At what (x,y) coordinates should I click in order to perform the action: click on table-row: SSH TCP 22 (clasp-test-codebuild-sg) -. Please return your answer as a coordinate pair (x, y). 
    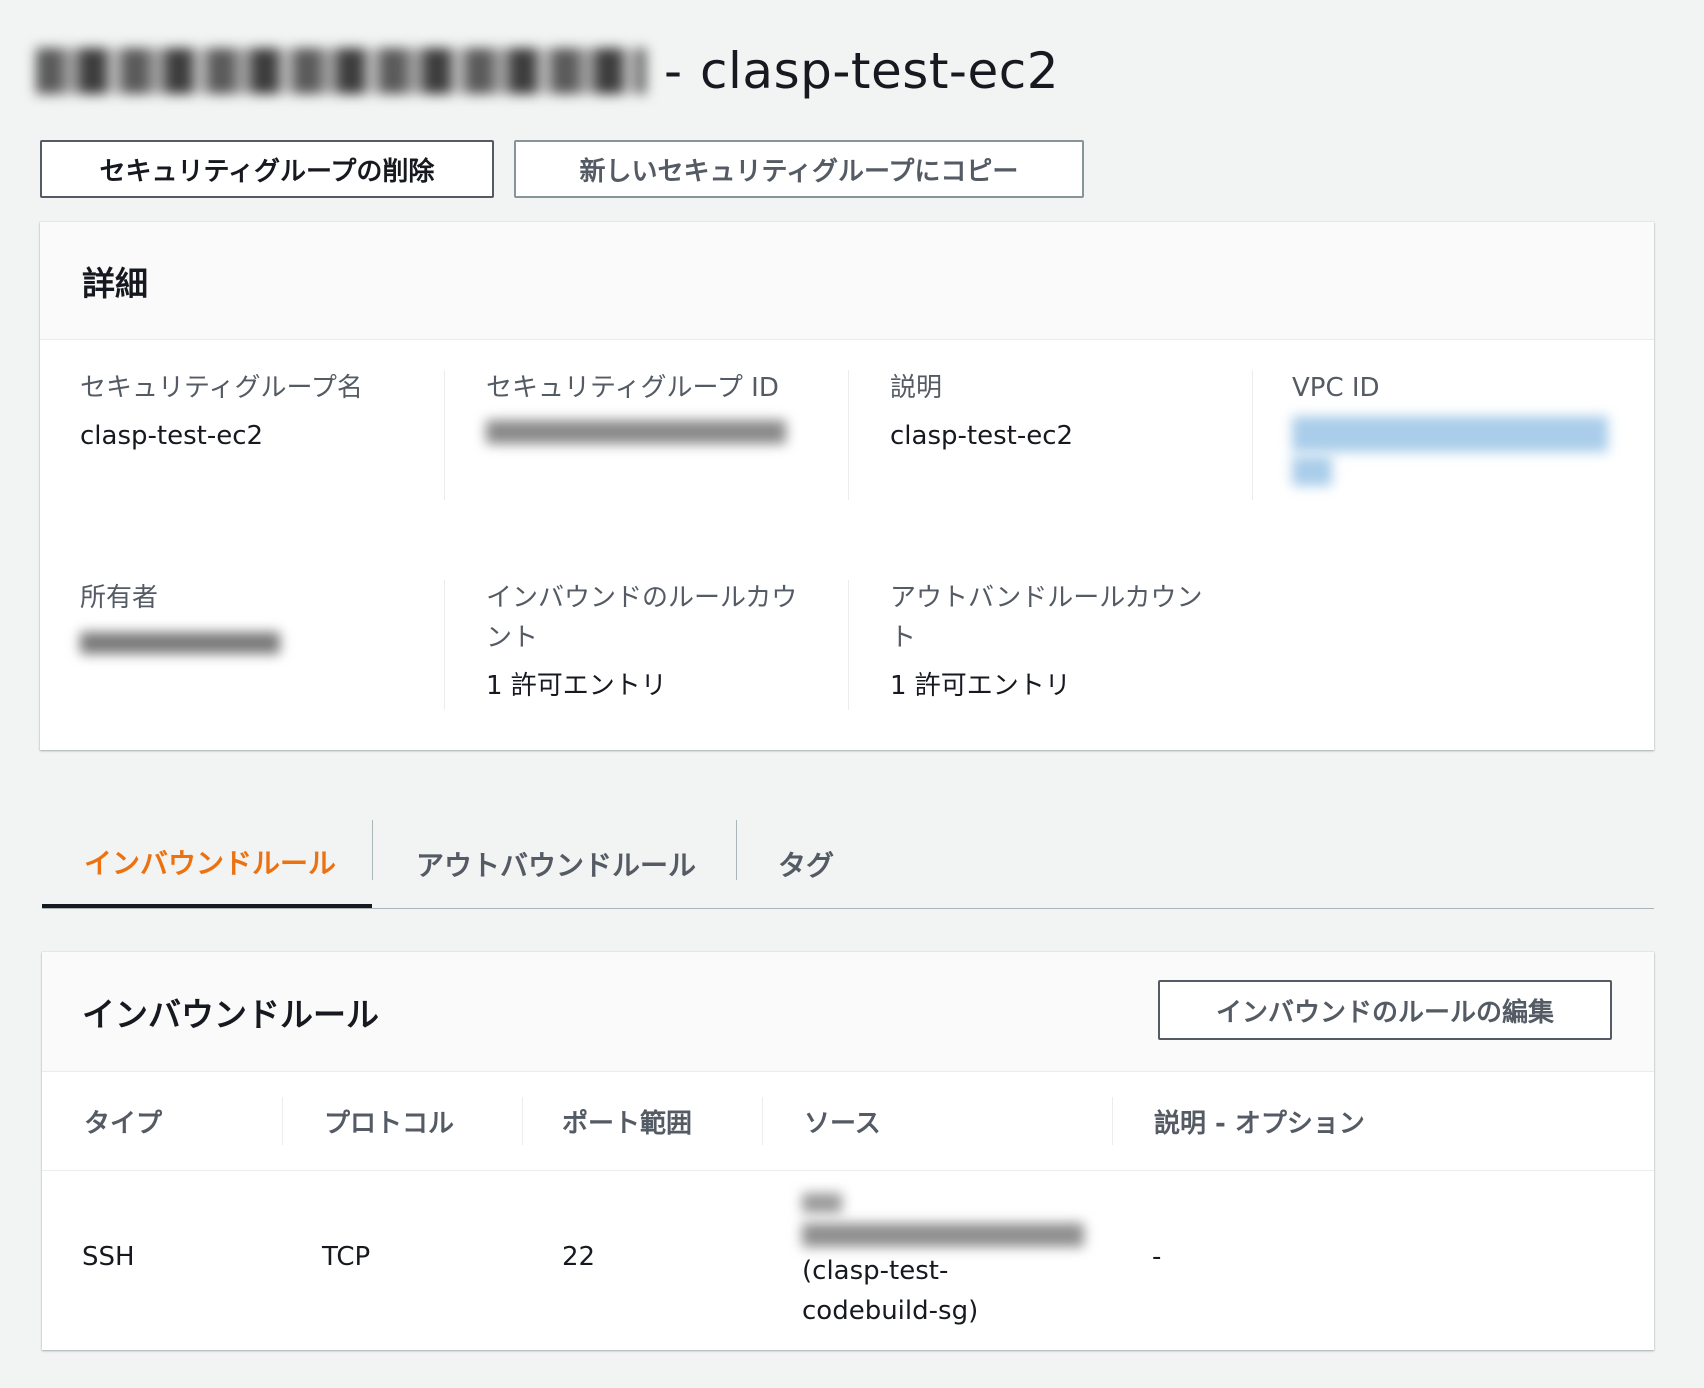
    Looking at the image, I should click on (848, 1260).